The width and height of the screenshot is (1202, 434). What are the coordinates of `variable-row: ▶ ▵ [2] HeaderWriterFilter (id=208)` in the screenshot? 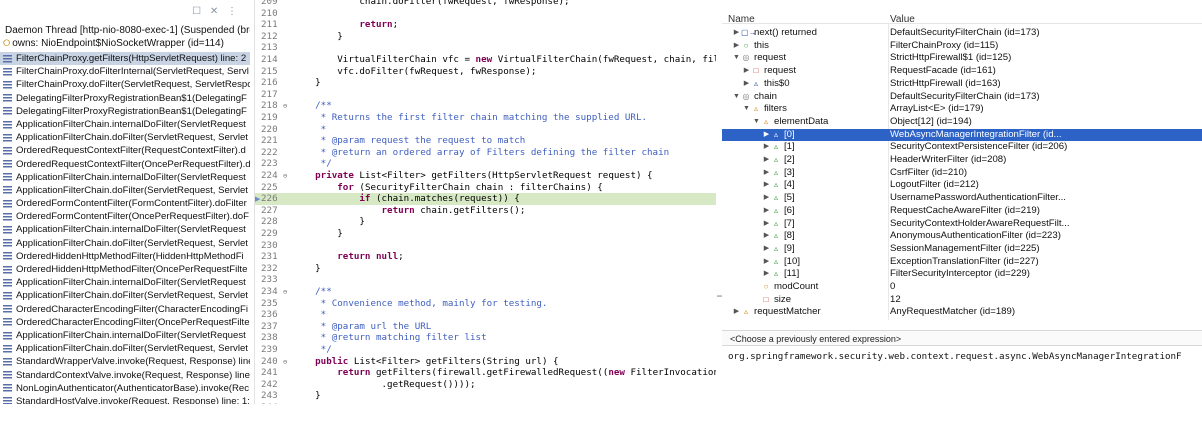 It's located at (962, 160).